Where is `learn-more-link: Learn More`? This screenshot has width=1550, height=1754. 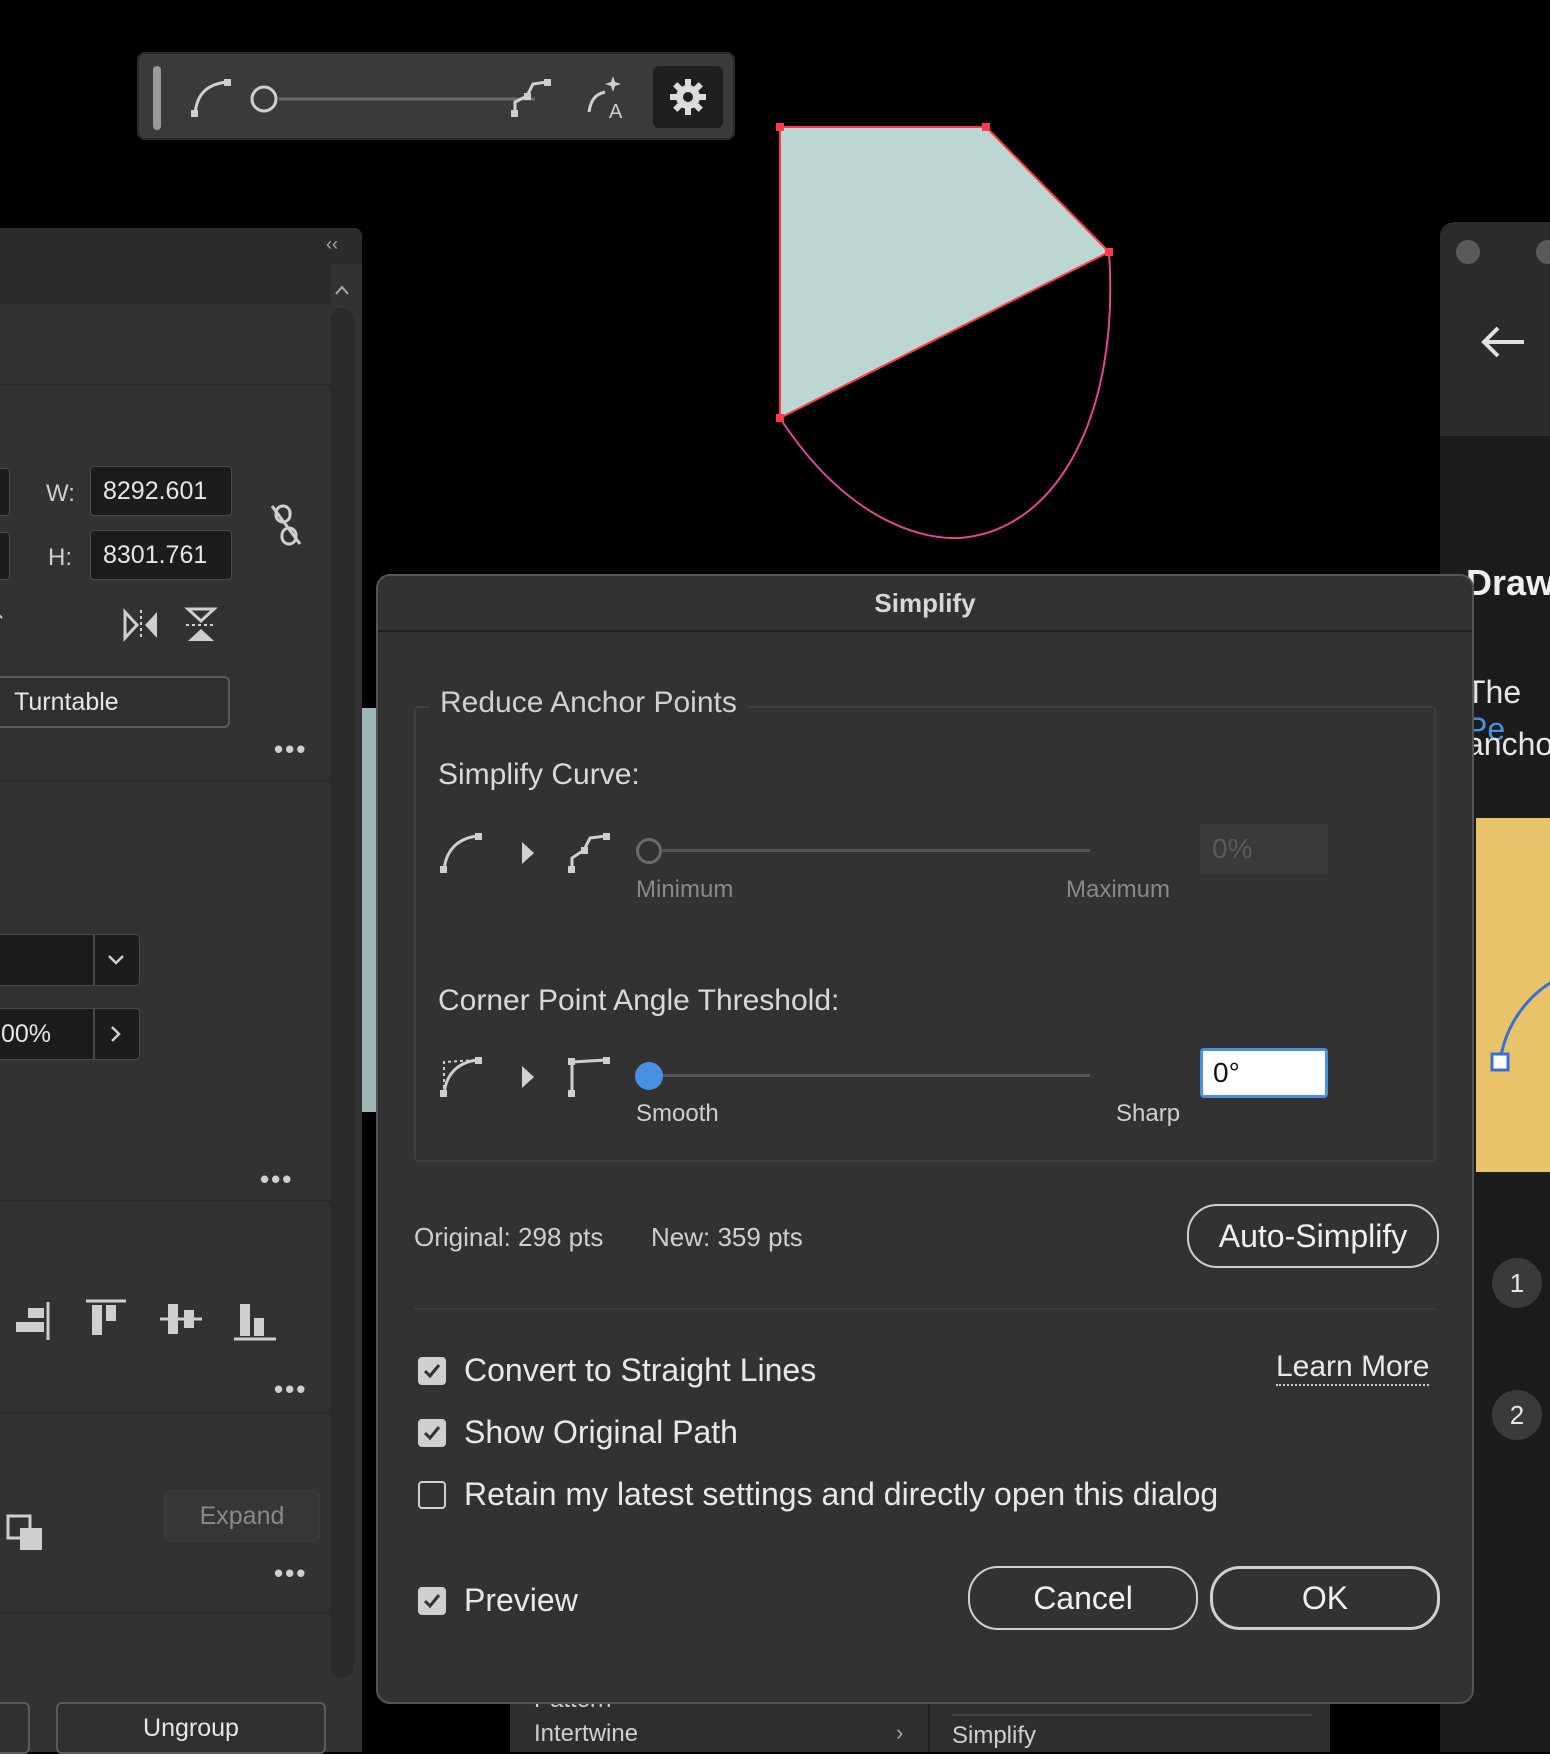 learn-more-link: Learn More is located at coordinates (1353, 1368).